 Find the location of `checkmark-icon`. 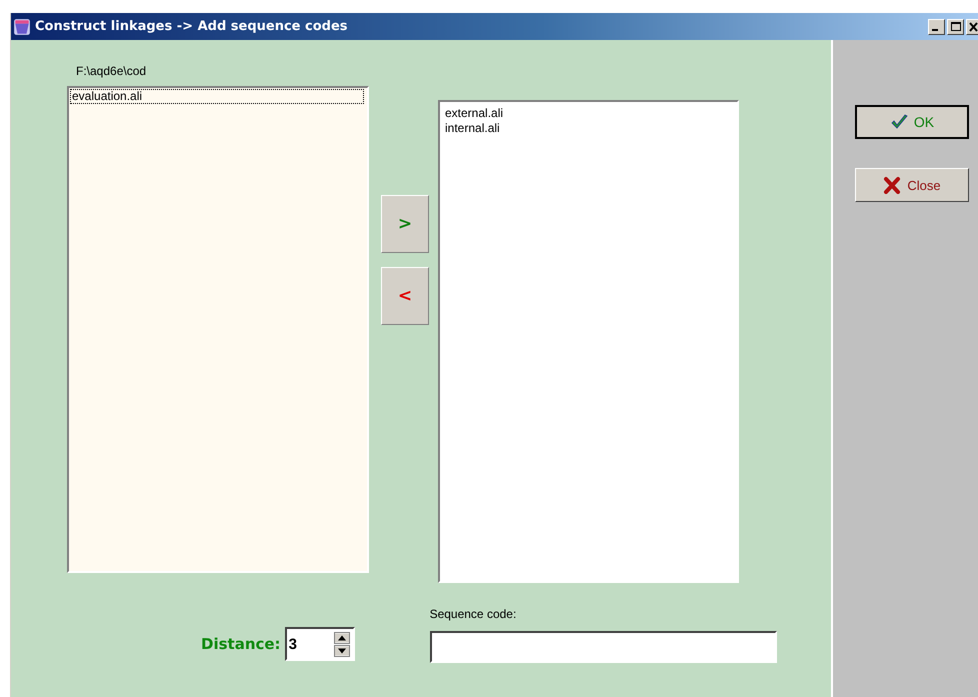

checkmark-icon is located at coordinates (899, 122).